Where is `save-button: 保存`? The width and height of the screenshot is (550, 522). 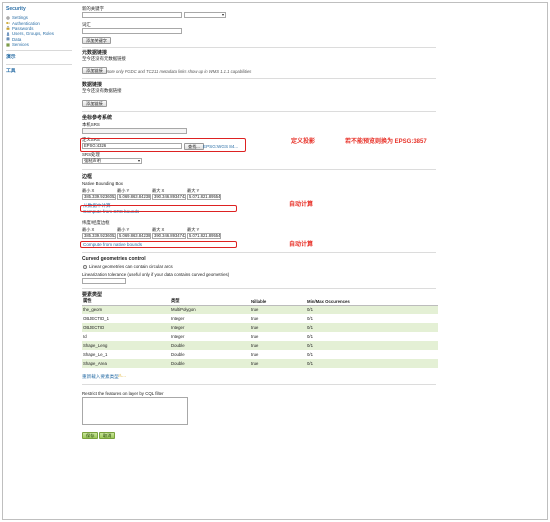
save-button: 保存 is located at coordinates (90, 435).